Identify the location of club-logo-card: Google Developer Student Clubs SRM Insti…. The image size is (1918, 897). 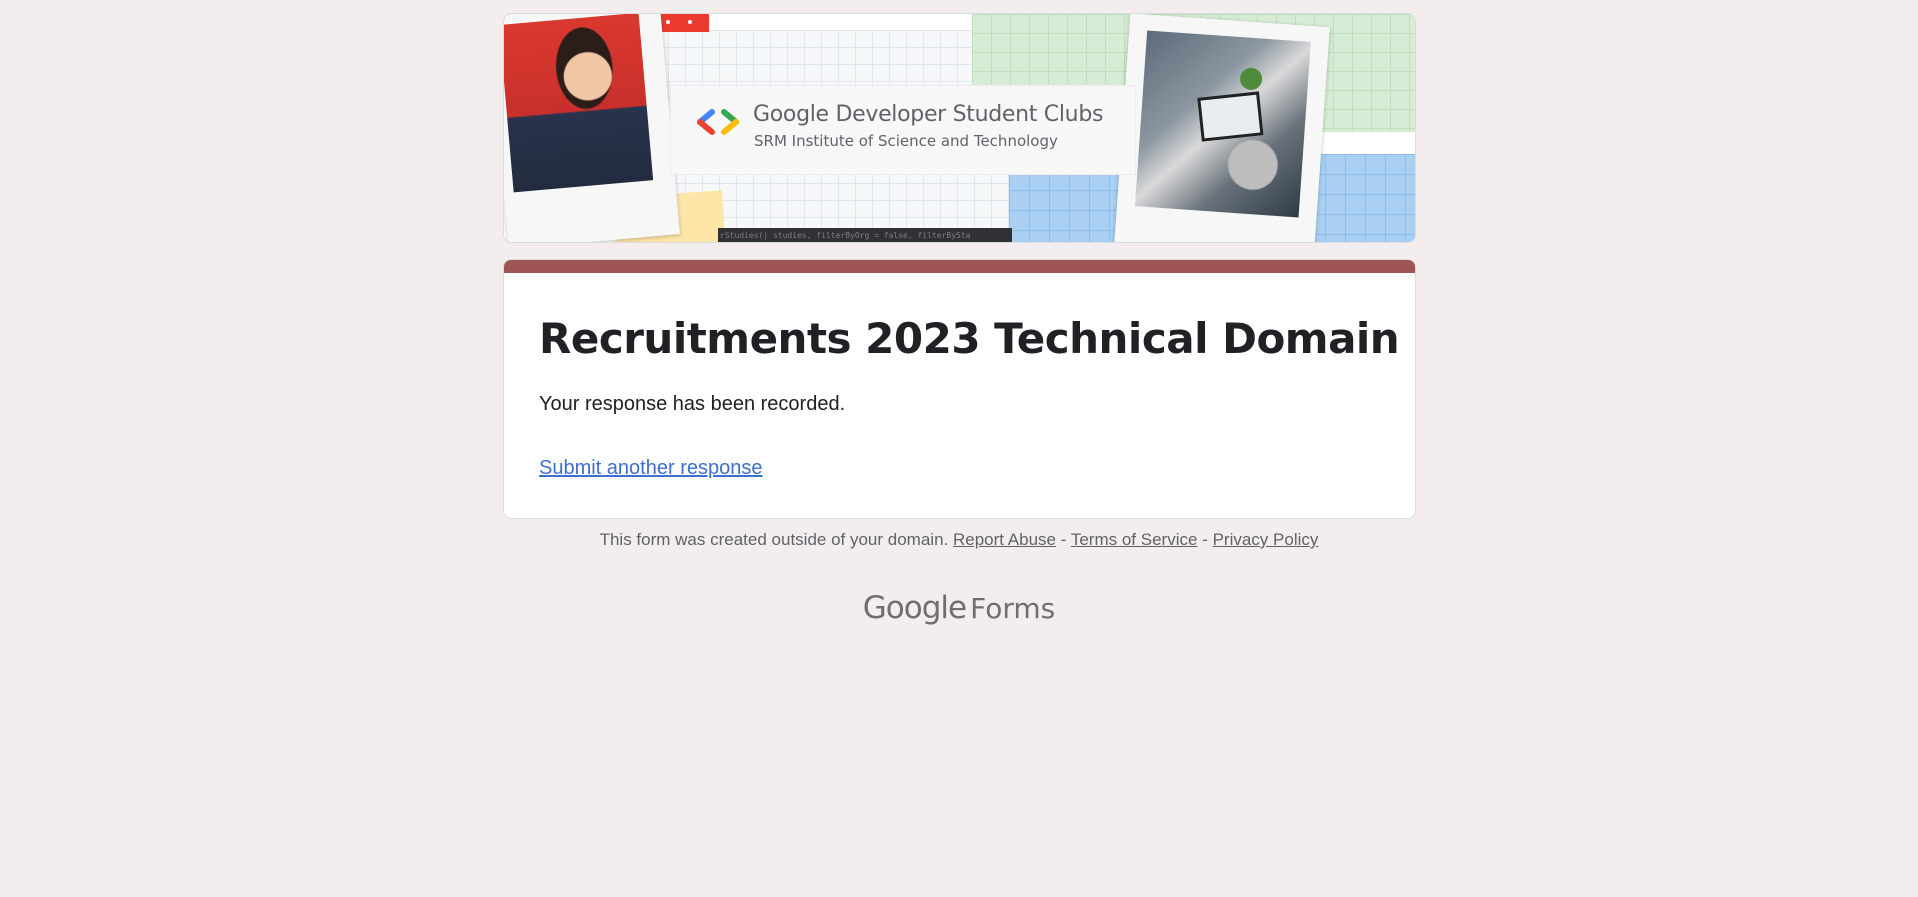
(903, 130).